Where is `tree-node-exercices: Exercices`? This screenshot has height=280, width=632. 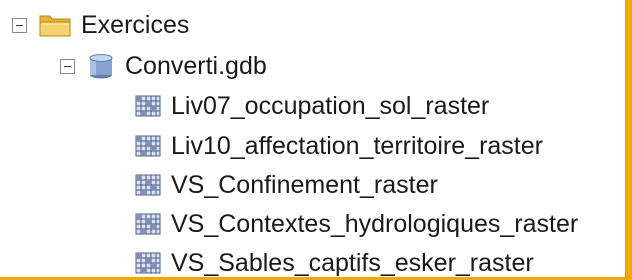 tree-node-exercices: Exercices is located at coordinates (100, 25).